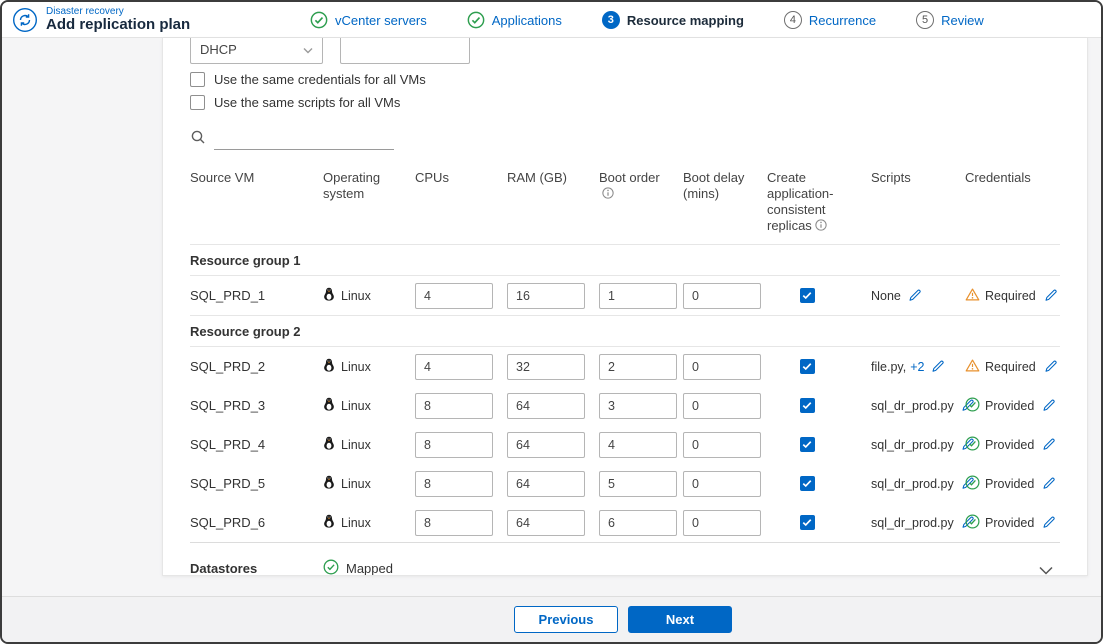  Describe the element at coordinates (405, 51) in the screenshot. I see `ip-address-field` at that location.